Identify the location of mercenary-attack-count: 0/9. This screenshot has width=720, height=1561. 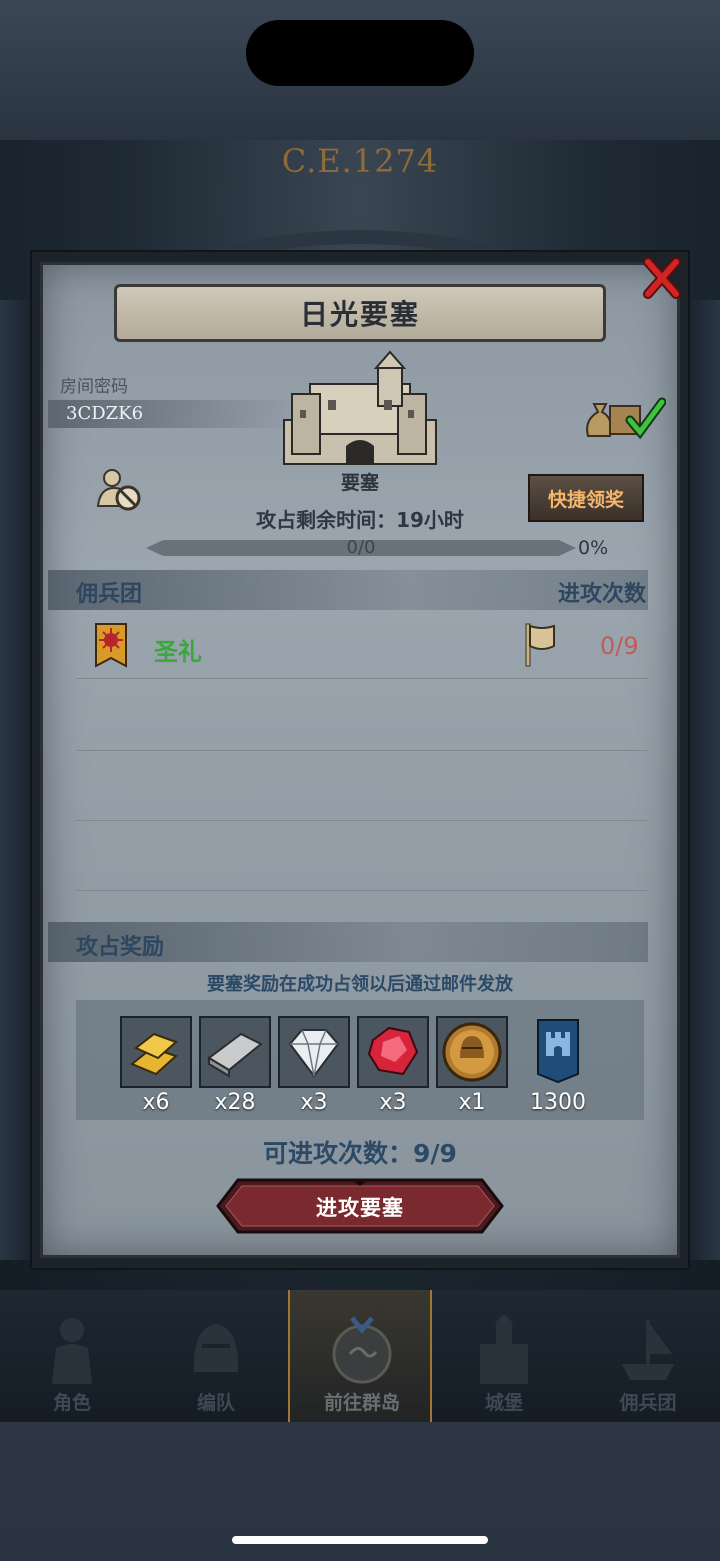
(619, 646).